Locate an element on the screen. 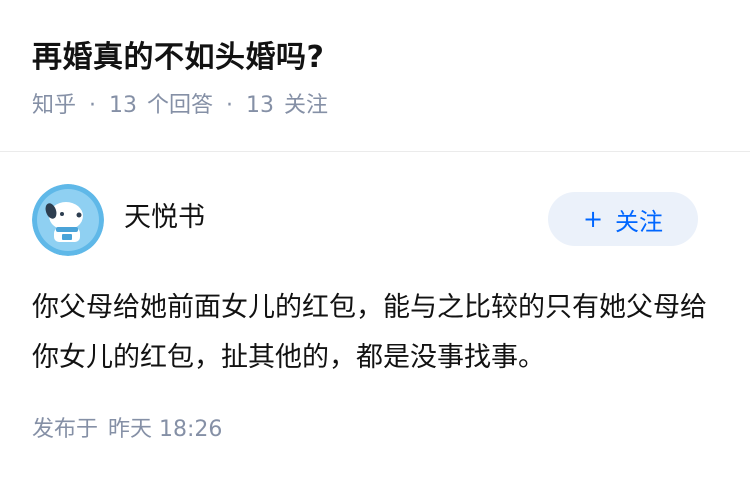 The width and height of the screenshot is (750, 482). source-label: 知乎 is located at coordinates (54, 106).